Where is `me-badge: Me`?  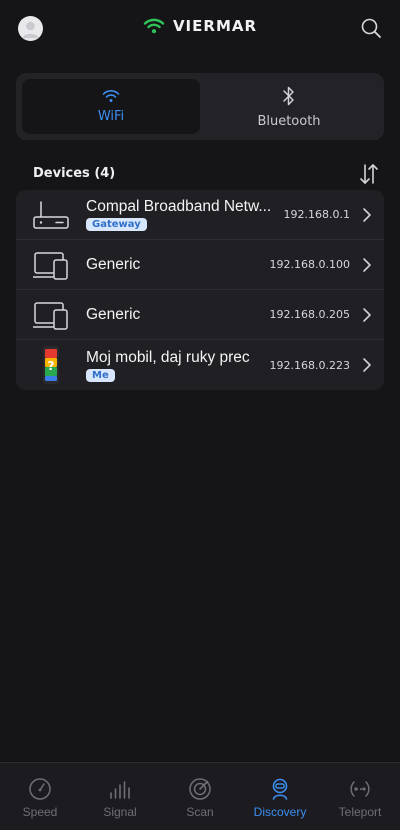 me-badge: Me is located at coordinates (100, 375).